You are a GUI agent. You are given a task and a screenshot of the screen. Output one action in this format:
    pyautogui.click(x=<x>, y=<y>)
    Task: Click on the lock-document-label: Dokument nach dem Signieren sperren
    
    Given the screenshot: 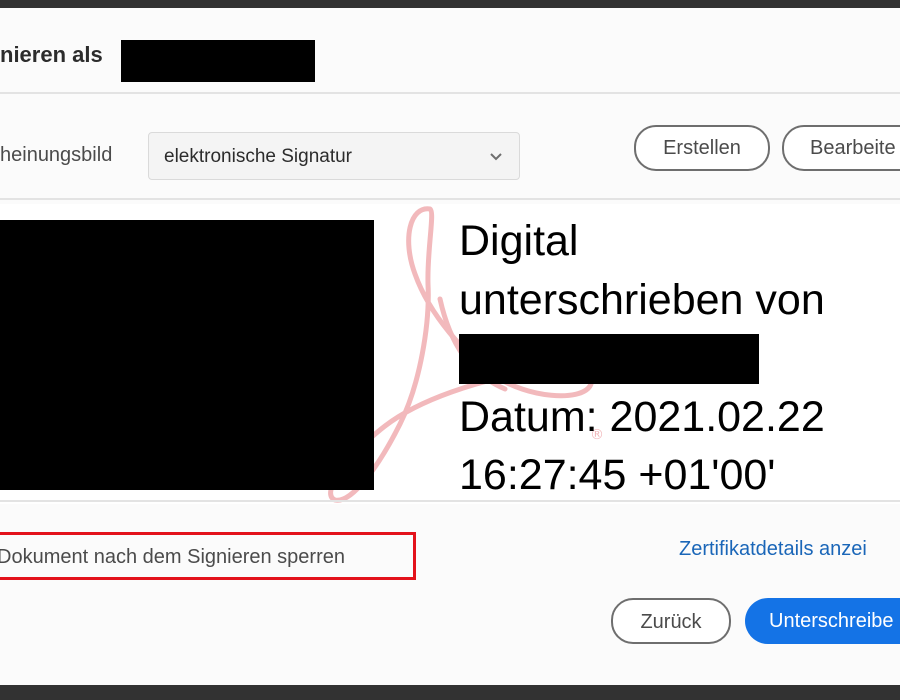 What is the action you would take?
    pyautogui.click(x=172, y=557)
    